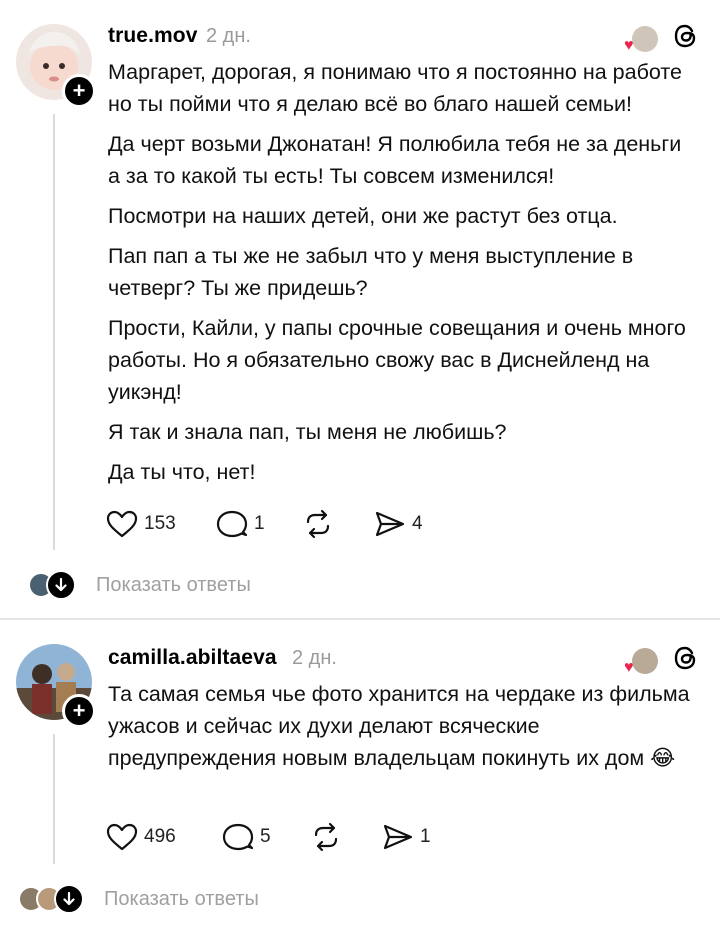  What do you see at coordinates (160, 523) in the screenshot?
I see `like-count: 153` at bounding box center [160, 523].